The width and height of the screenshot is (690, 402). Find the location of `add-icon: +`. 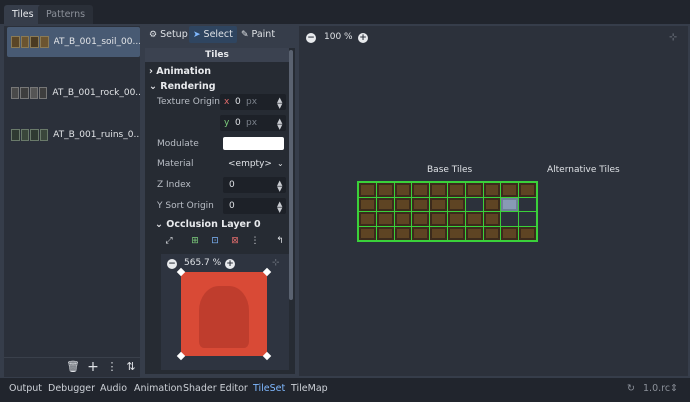

add-icon: + is located at coordinates (93, 367).